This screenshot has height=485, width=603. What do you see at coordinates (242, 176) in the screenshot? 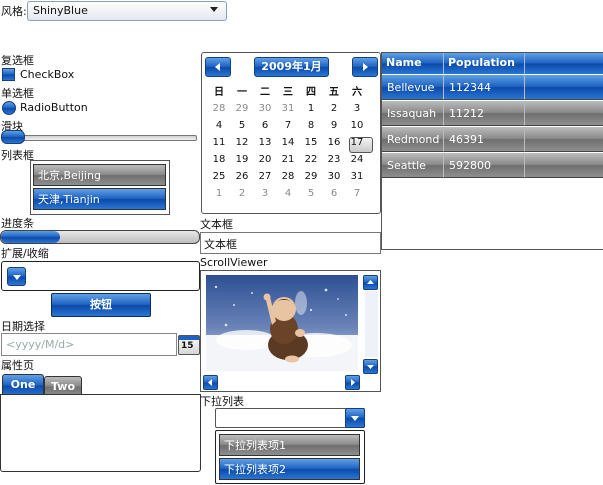
I see `calendar-day: 26` at bounding box center [242, 176].